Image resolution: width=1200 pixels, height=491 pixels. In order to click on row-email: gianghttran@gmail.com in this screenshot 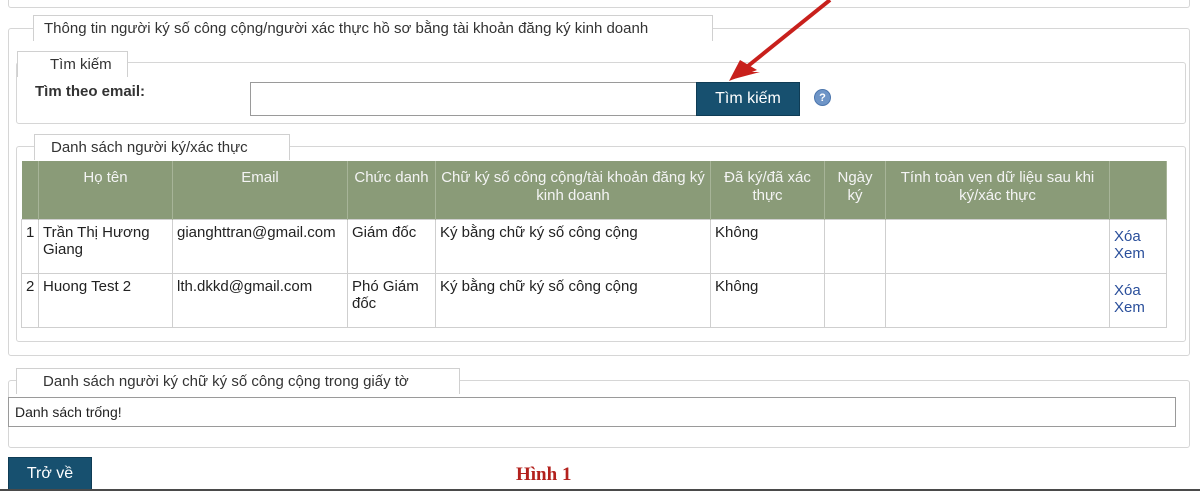, I will do `click(260, 246)`.